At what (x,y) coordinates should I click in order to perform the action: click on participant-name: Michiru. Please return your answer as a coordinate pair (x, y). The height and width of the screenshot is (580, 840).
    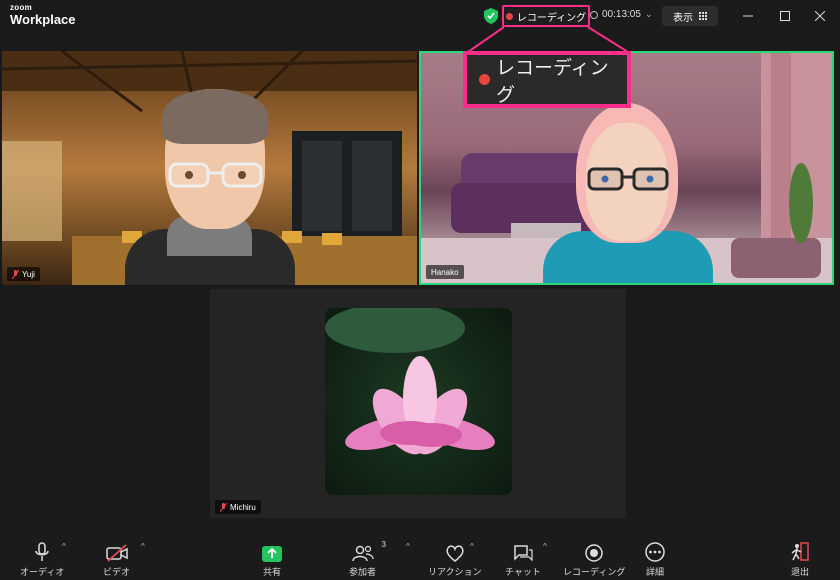
    Looking at the image, I should click on (243, 507).